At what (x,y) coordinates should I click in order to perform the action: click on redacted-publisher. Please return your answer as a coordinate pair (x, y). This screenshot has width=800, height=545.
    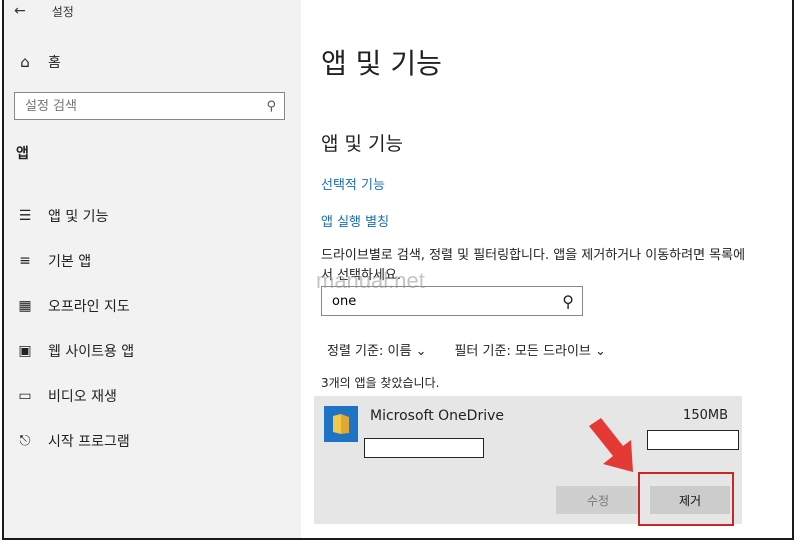
    Looking at the image, I should click on (424, 448).